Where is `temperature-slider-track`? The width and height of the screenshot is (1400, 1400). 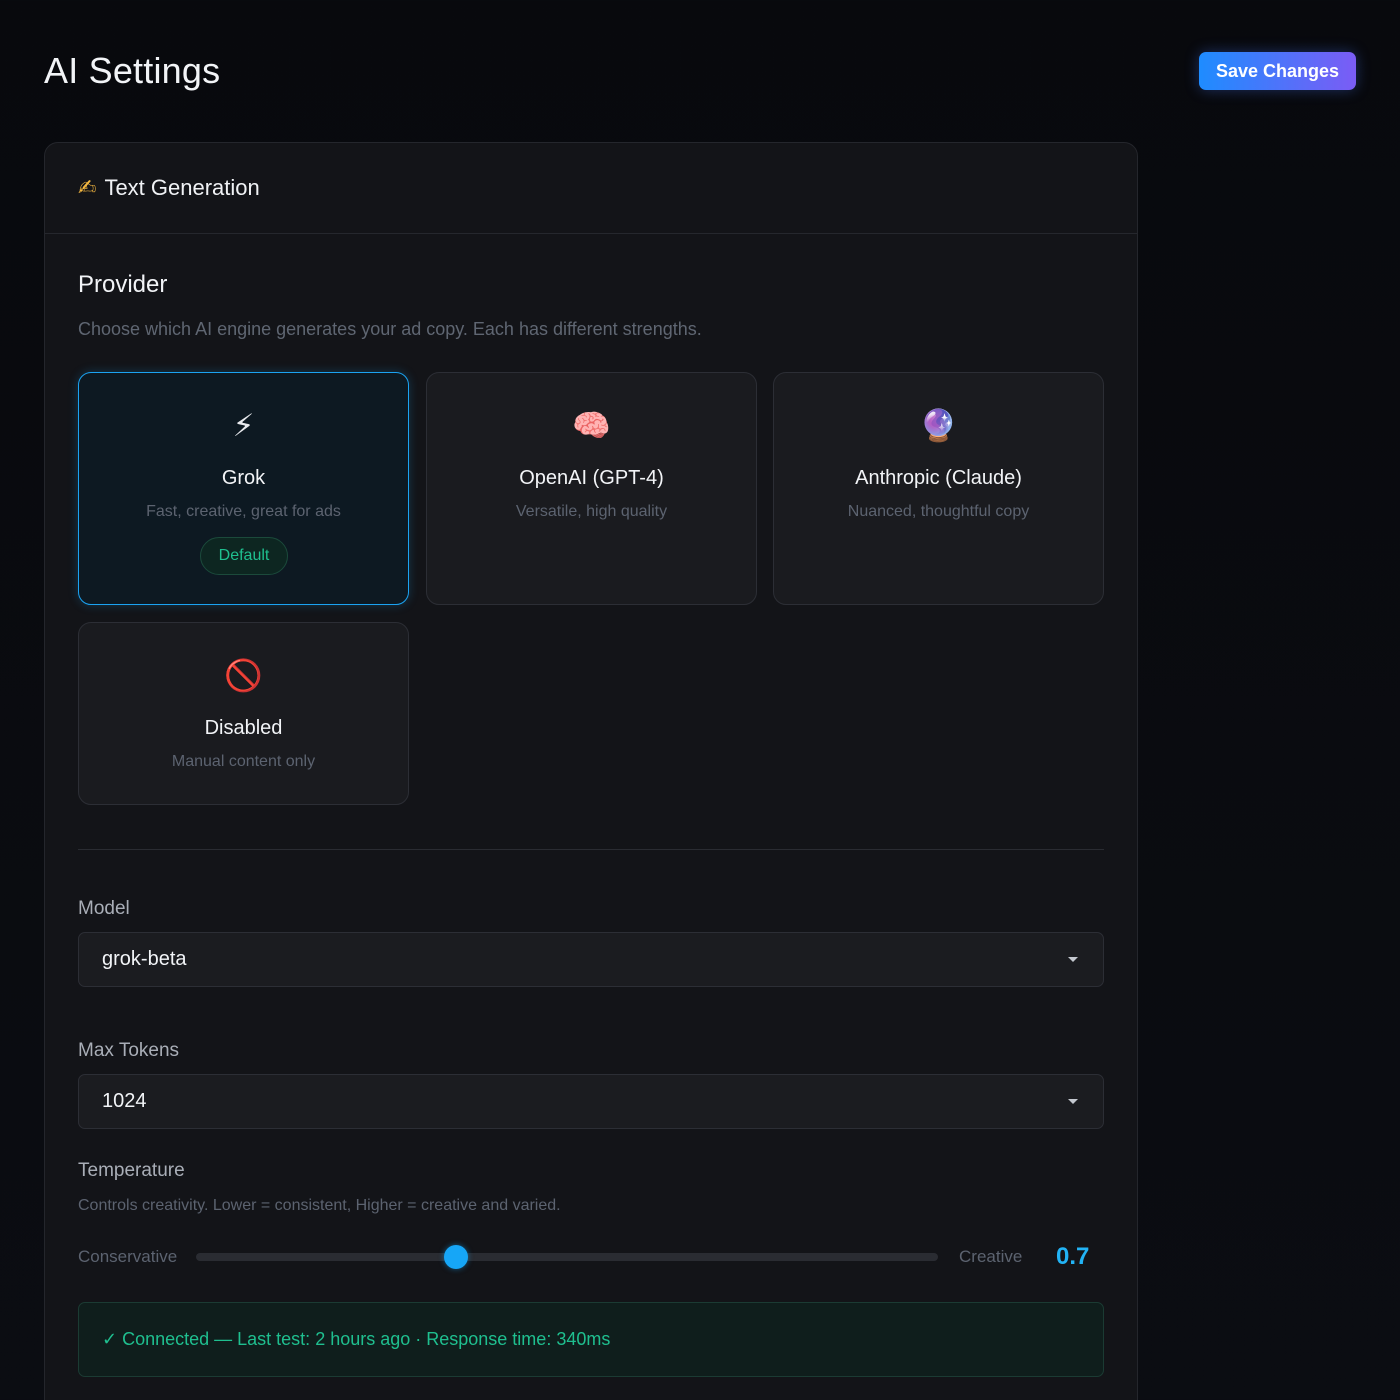
temperature-slider-track is located at coordinates (567, 1257).